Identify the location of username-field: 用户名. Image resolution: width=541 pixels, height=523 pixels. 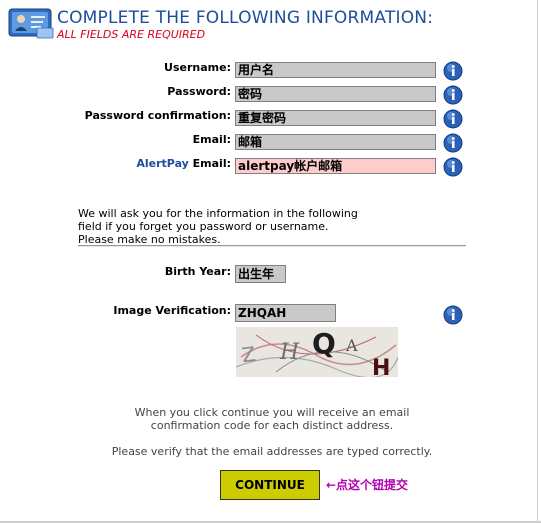
(335, 70).